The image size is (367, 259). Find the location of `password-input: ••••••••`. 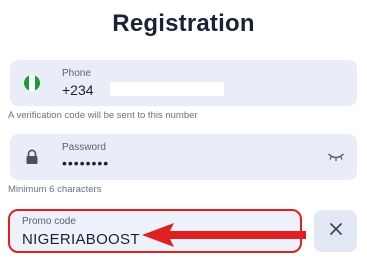

password-input: •••••••• is located at coordinates (85, 163).